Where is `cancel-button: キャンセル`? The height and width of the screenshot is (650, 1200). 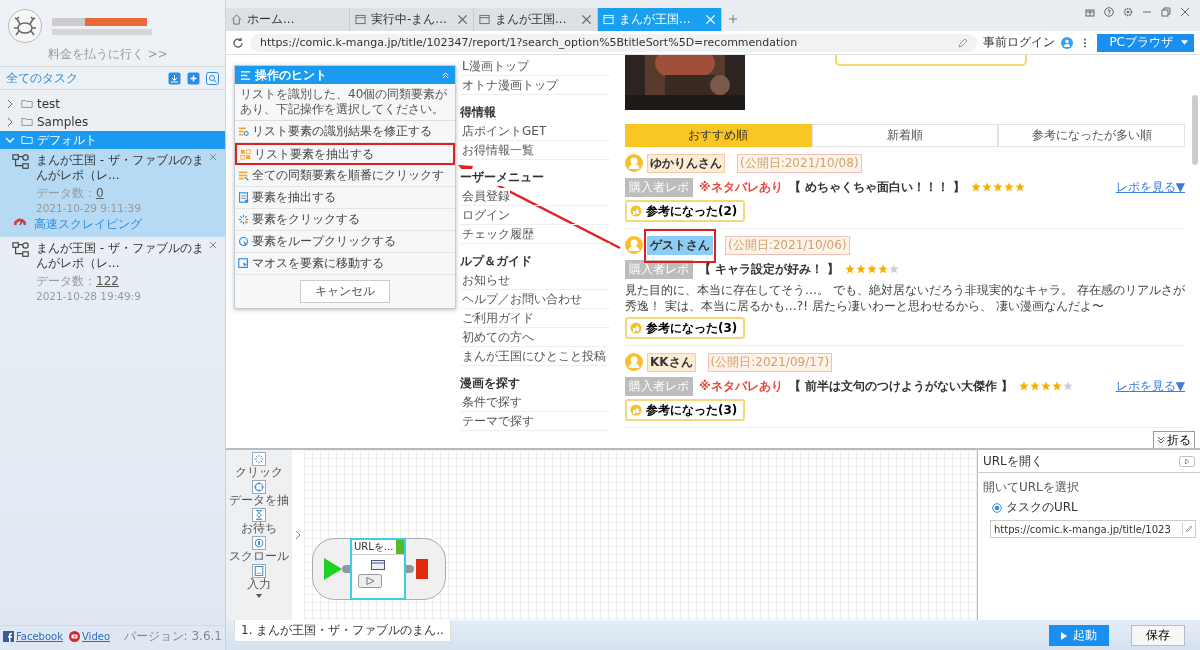 cancel-button: キャンセル is located at coordinates (345, 291).